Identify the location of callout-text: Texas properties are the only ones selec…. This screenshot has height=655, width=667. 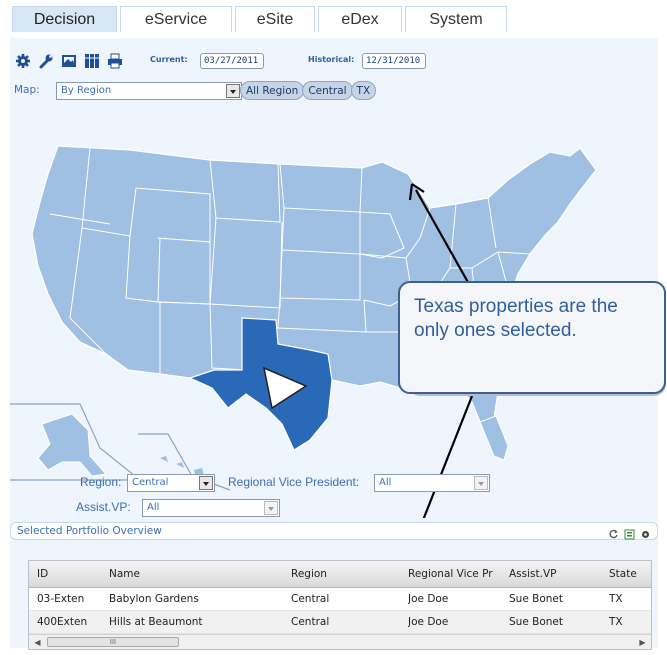
(532, 337).